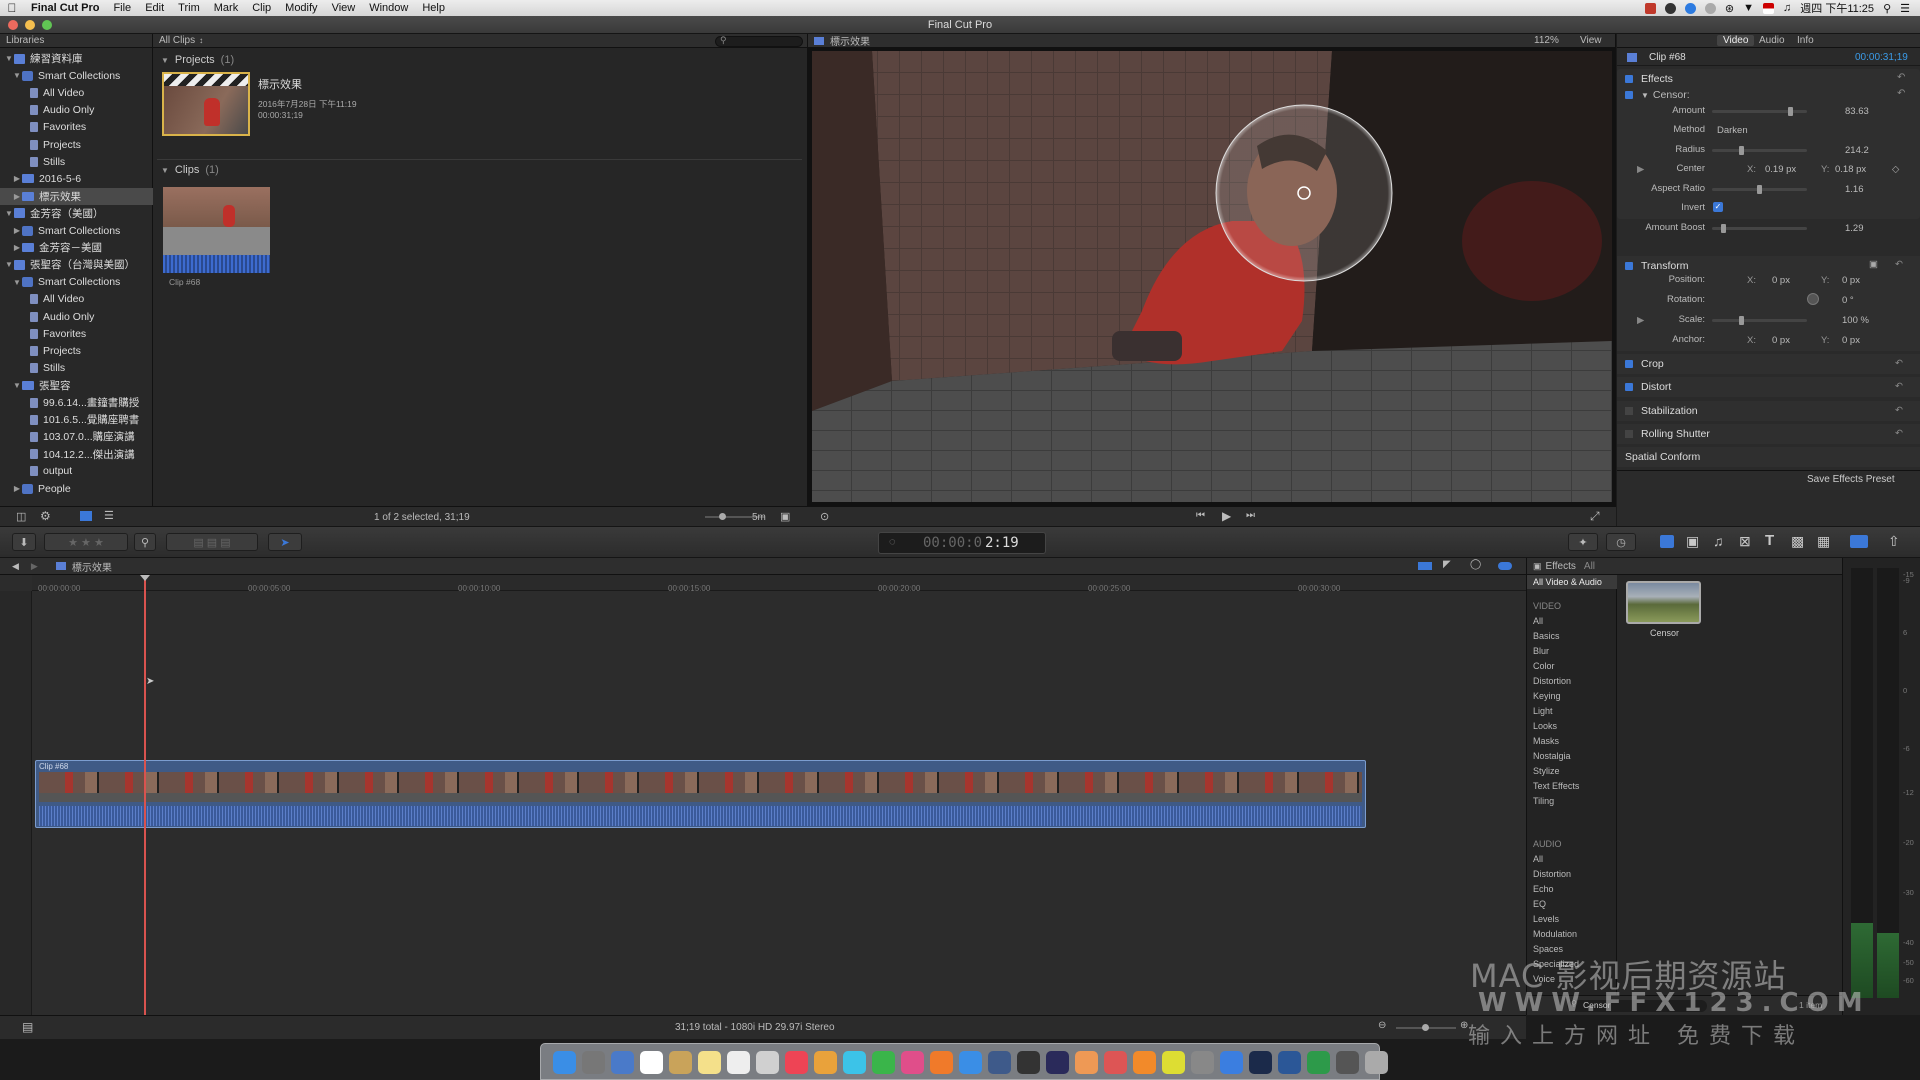  I want to click on system-preferences-icon, so click(1202, 1062).